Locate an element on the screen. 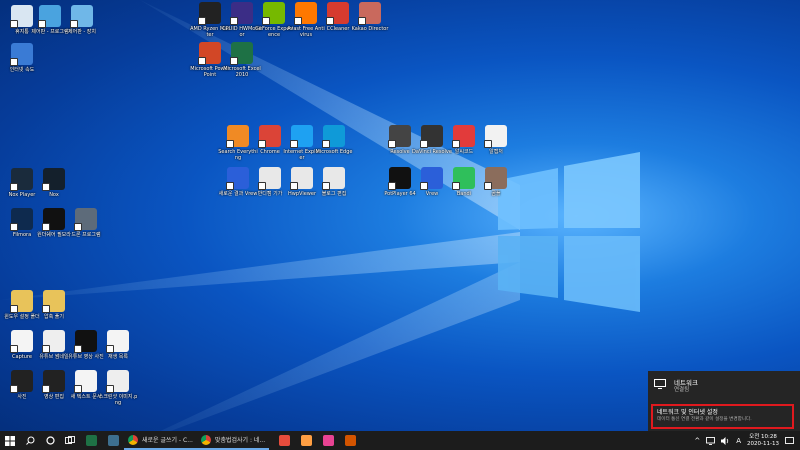 This screenshot has width=800, height=450. clock-time: 오전 10:28 is located at coordinates (763, 436).